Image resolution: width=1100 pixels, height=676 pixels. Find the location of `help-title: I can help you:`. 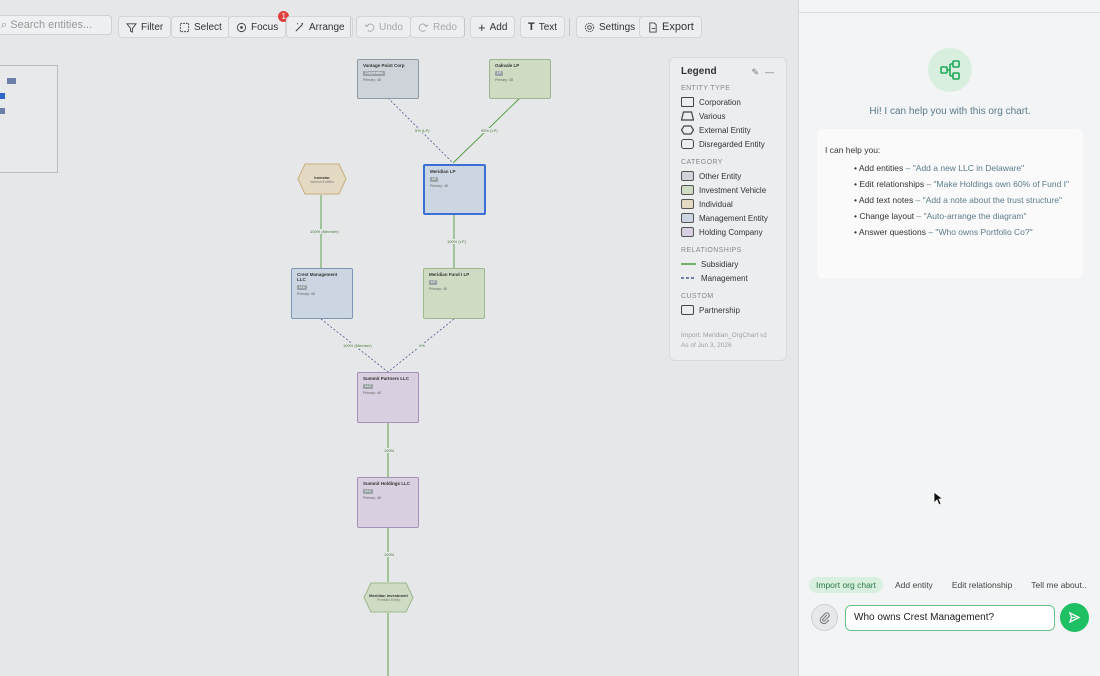

help-title: I can help you: is located at coordinates (853, 150).